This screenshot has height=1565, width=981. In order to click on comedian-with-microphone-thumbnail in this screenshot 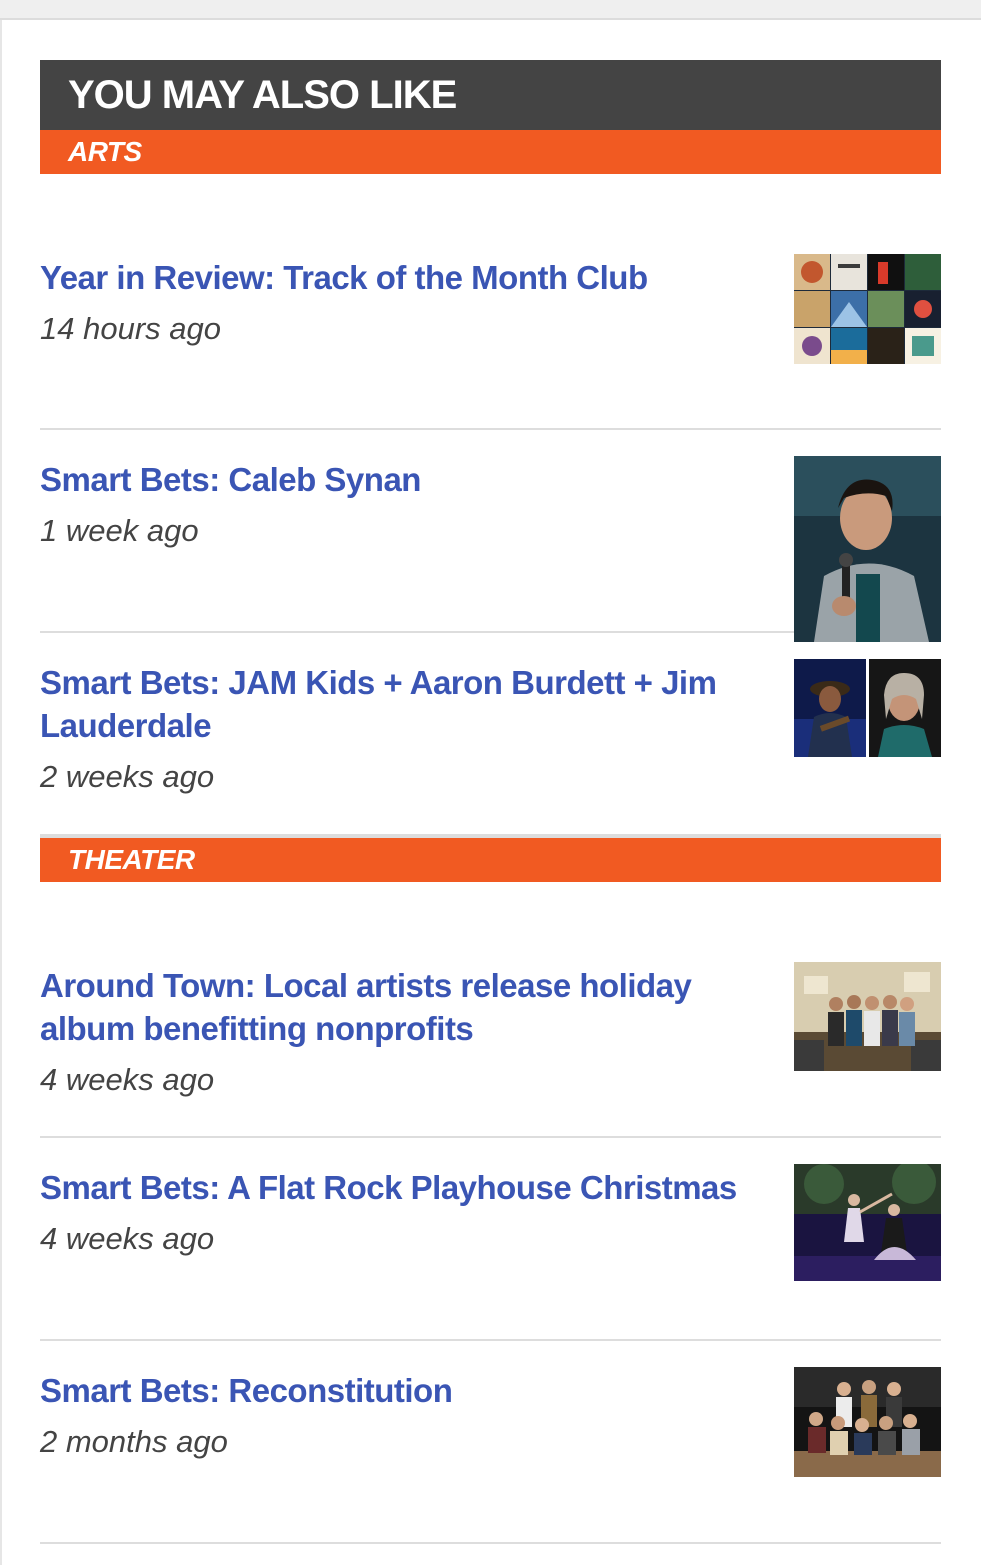, I will do `click(867, 549)`.